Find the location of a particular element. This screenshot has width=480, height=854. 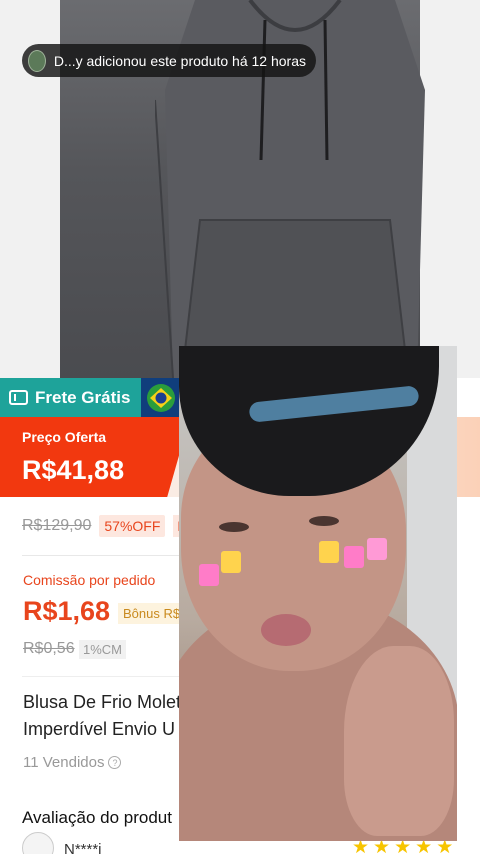

person-eye-left is located at coordinates (234, 527).